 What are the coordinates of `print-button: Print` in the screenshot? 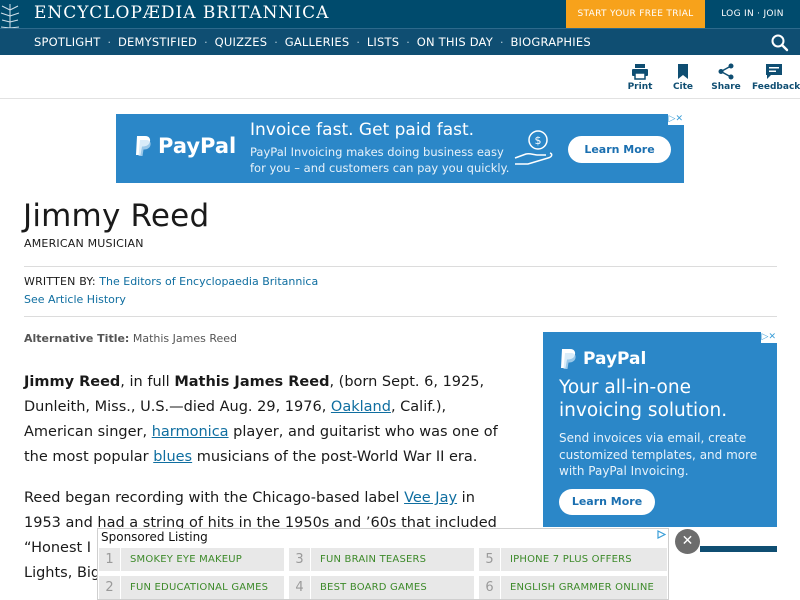 It's located at (640, 77).